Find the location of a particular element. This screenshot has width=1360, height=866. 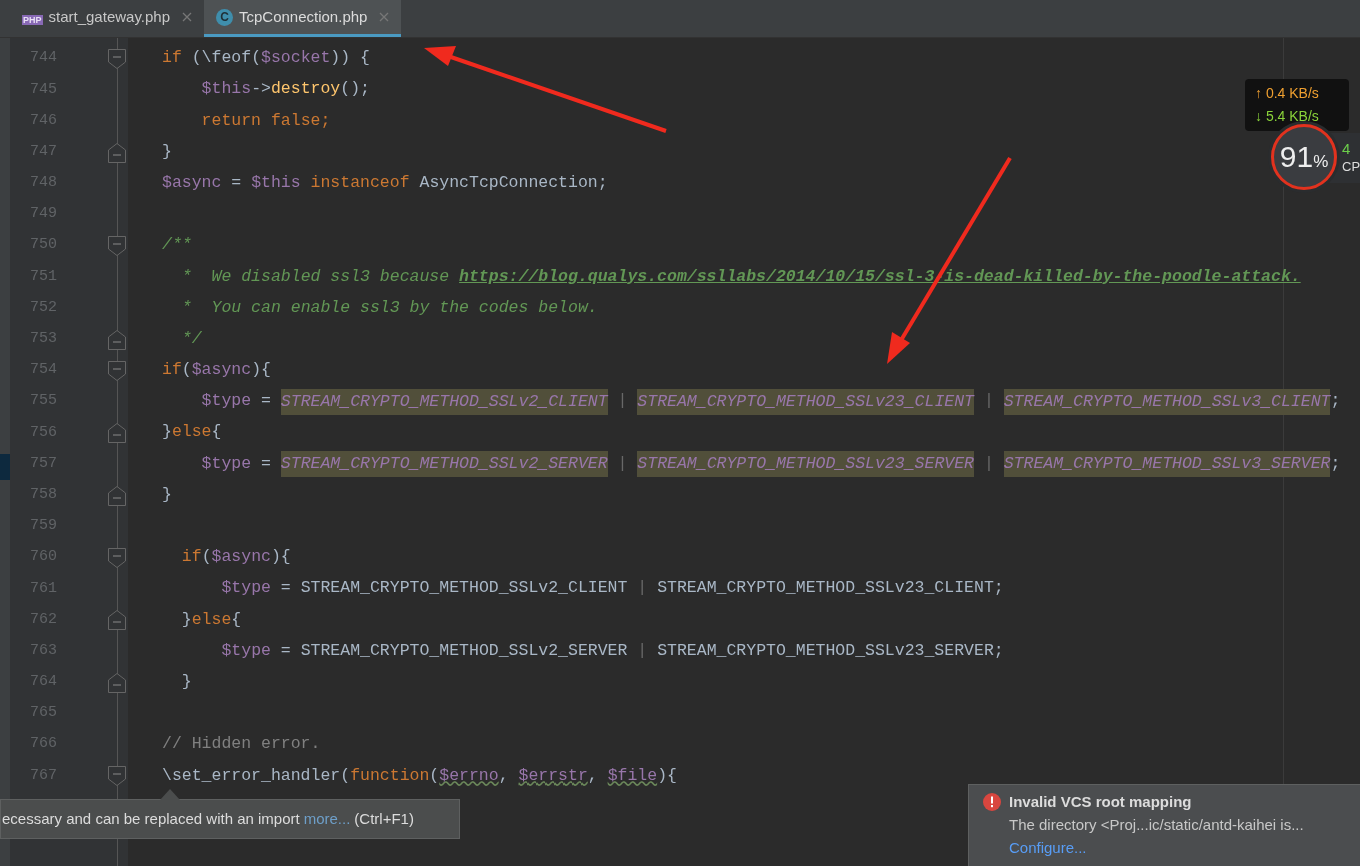

doc-comment: * We disabled ssl3 because is located at coordinates (315, 276).